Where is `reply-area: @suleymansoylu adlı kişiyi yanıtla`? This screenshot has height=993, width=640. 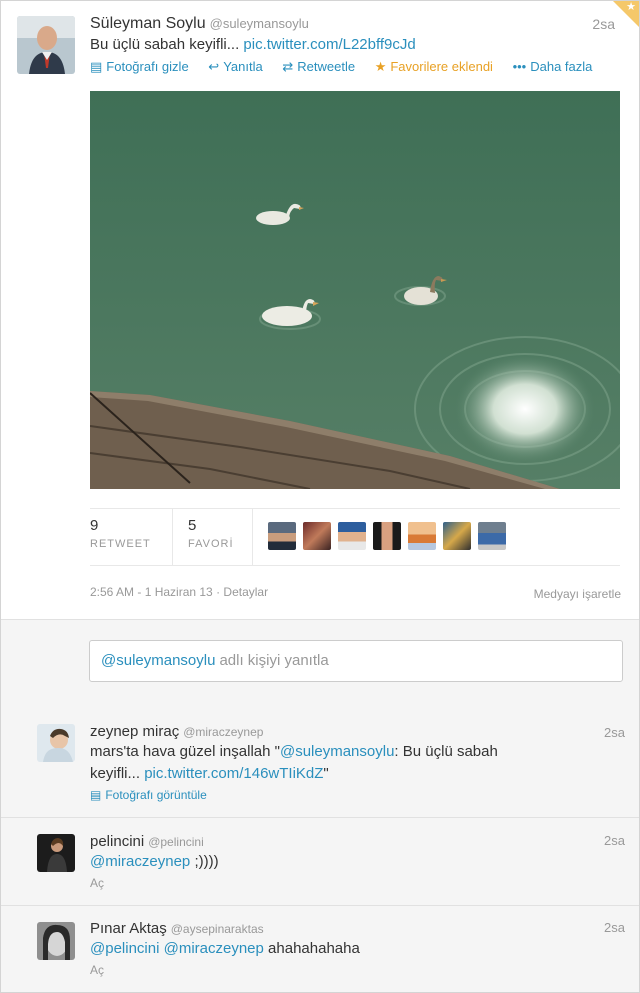 reply-area: @suleymansoylu adlı kişiyi yanıtla is located at coordinates (320, 662).